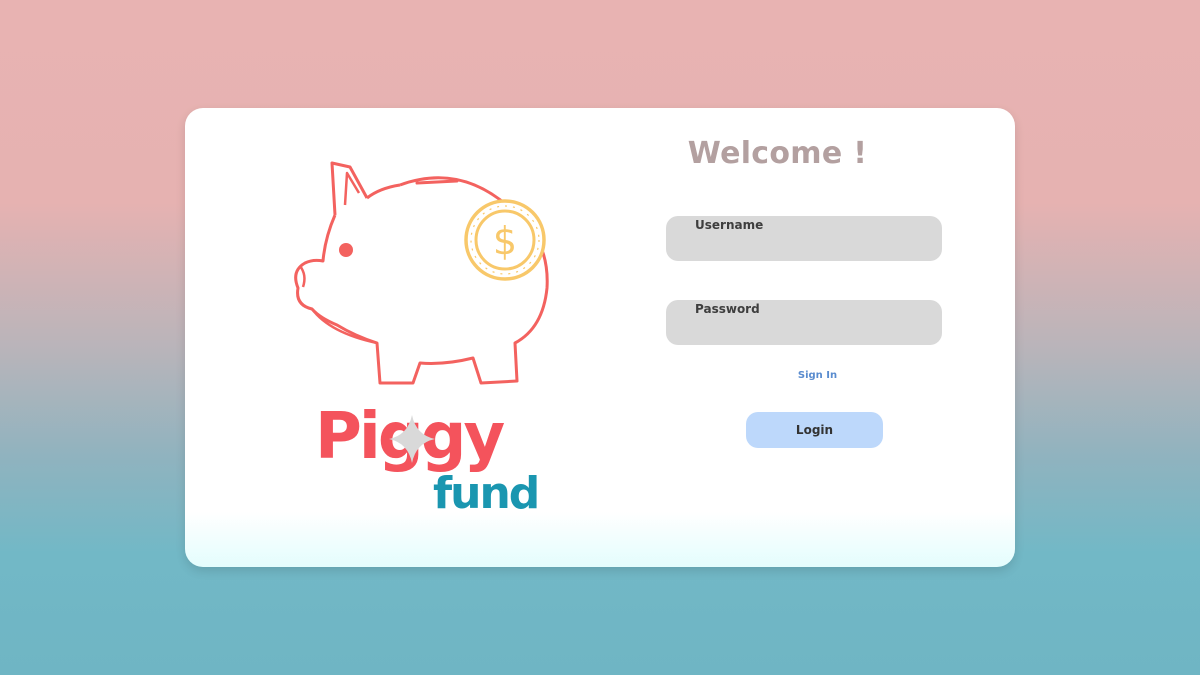 This screenshot has height=675, width=1200. What do you see at coordinates (485, 493) in the screenshot?
I see `logo-text-fund: fund` at bounding box center [485, 493].